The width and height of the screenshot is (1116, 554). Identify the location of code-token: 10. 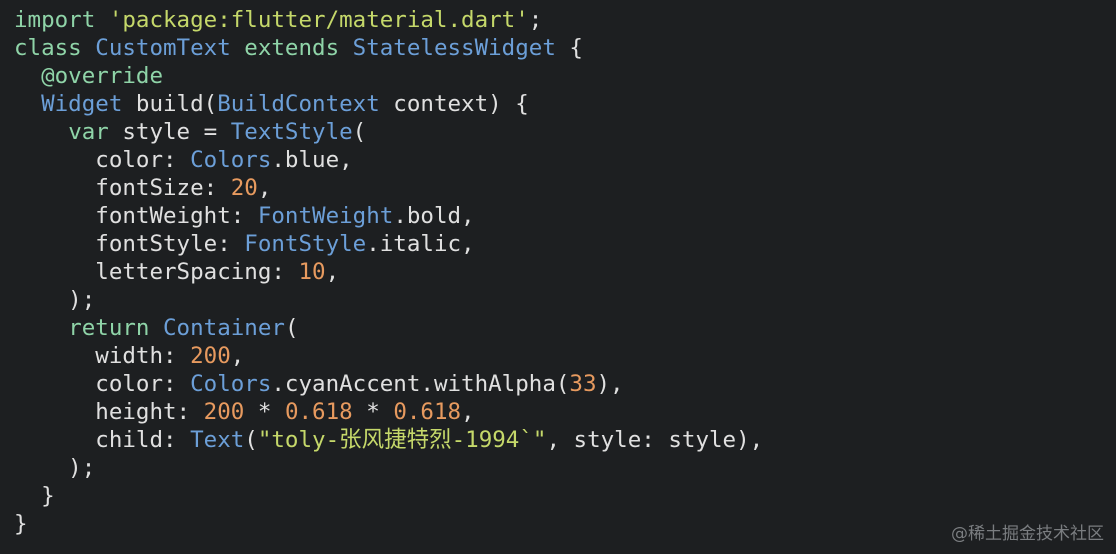
(312, 272).